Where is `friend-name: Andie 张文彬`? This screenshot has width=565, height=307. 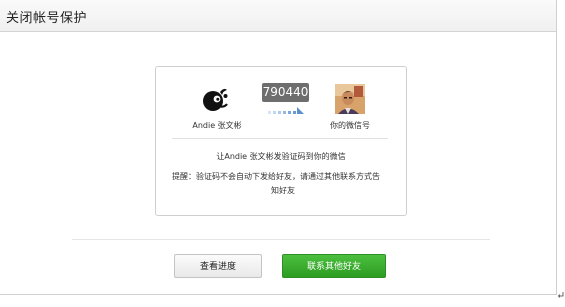 friend-name: Andie 张文彬 is located at coordinates (217, 125).